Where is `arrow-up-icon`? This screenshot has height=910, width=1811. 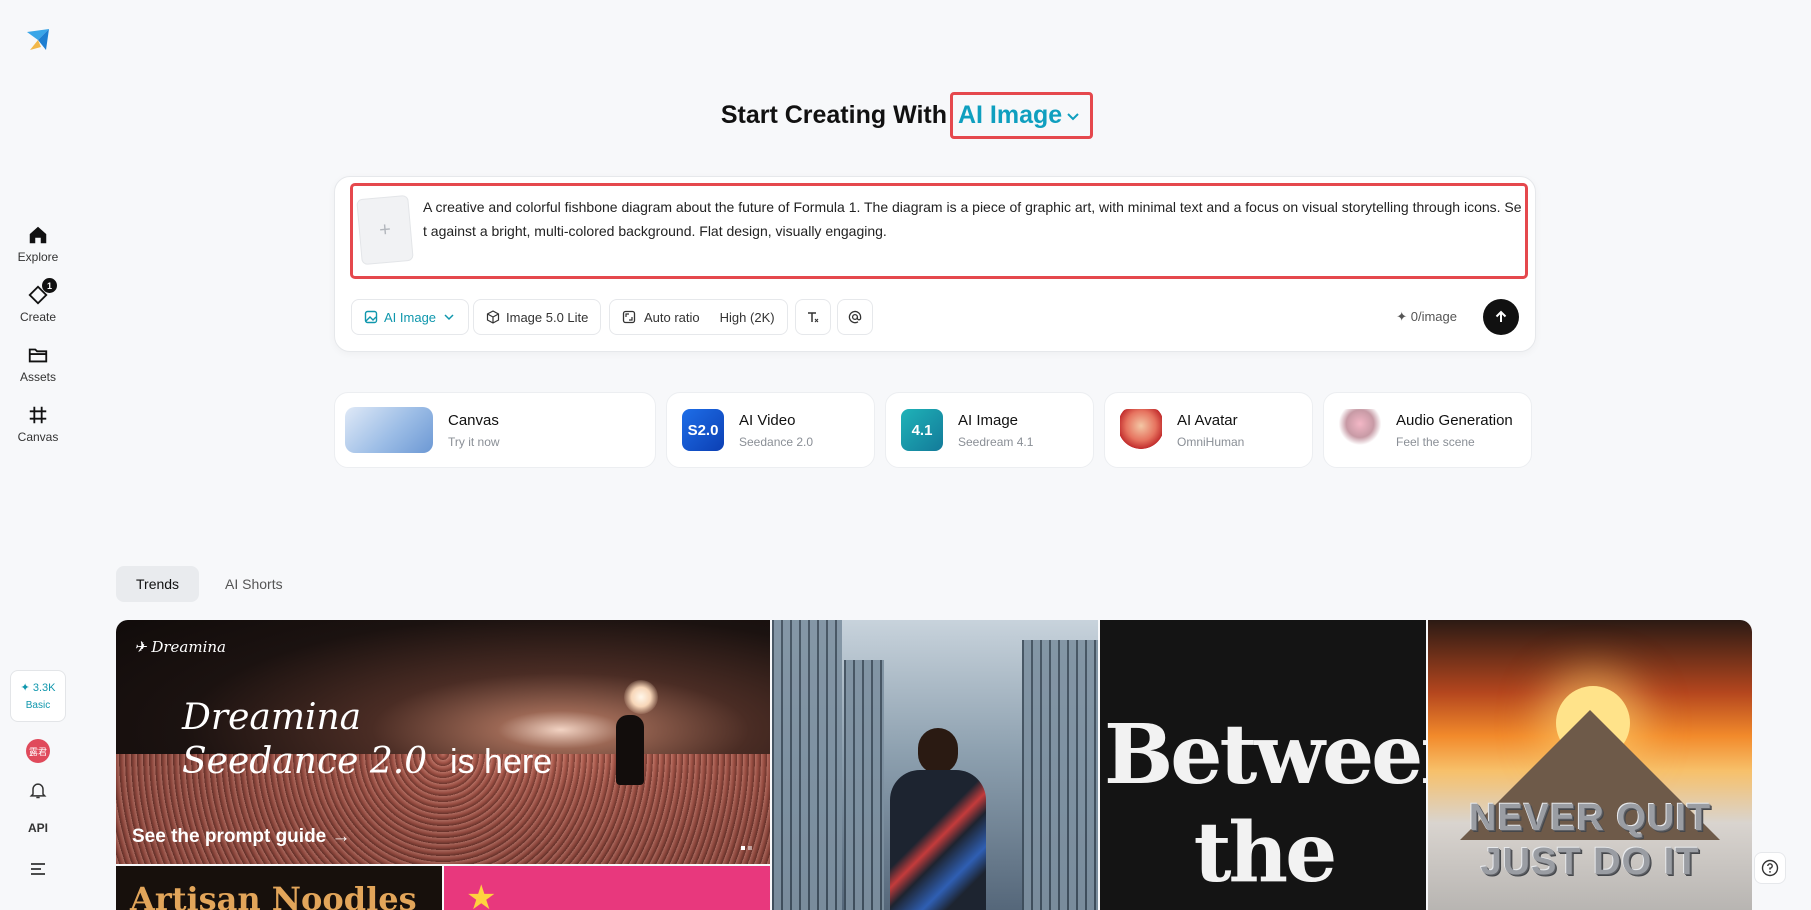
arrow-up-icon is located at coordinates (1501, 316).